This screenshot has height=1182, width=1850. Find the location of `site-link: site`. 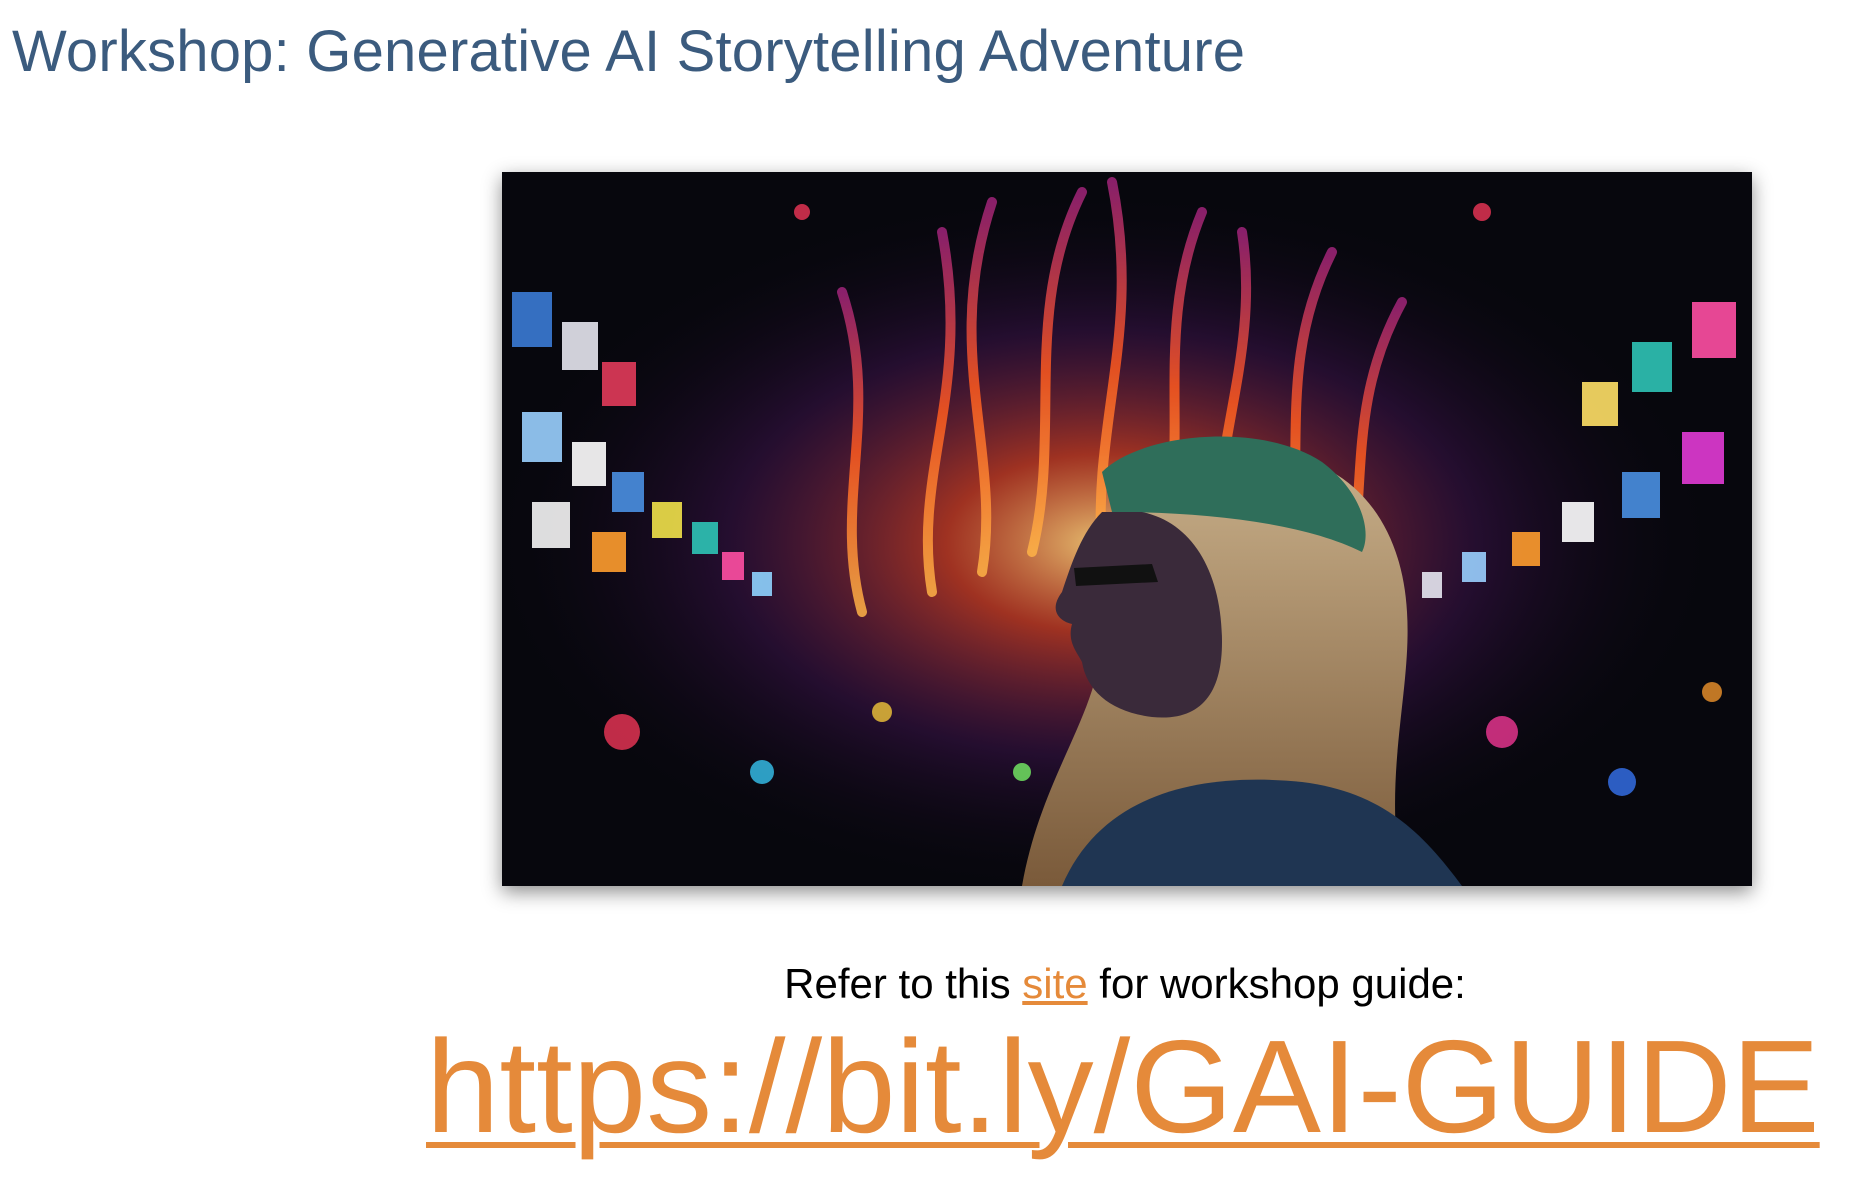

site-link: site is located at coordinates (1054, 983).